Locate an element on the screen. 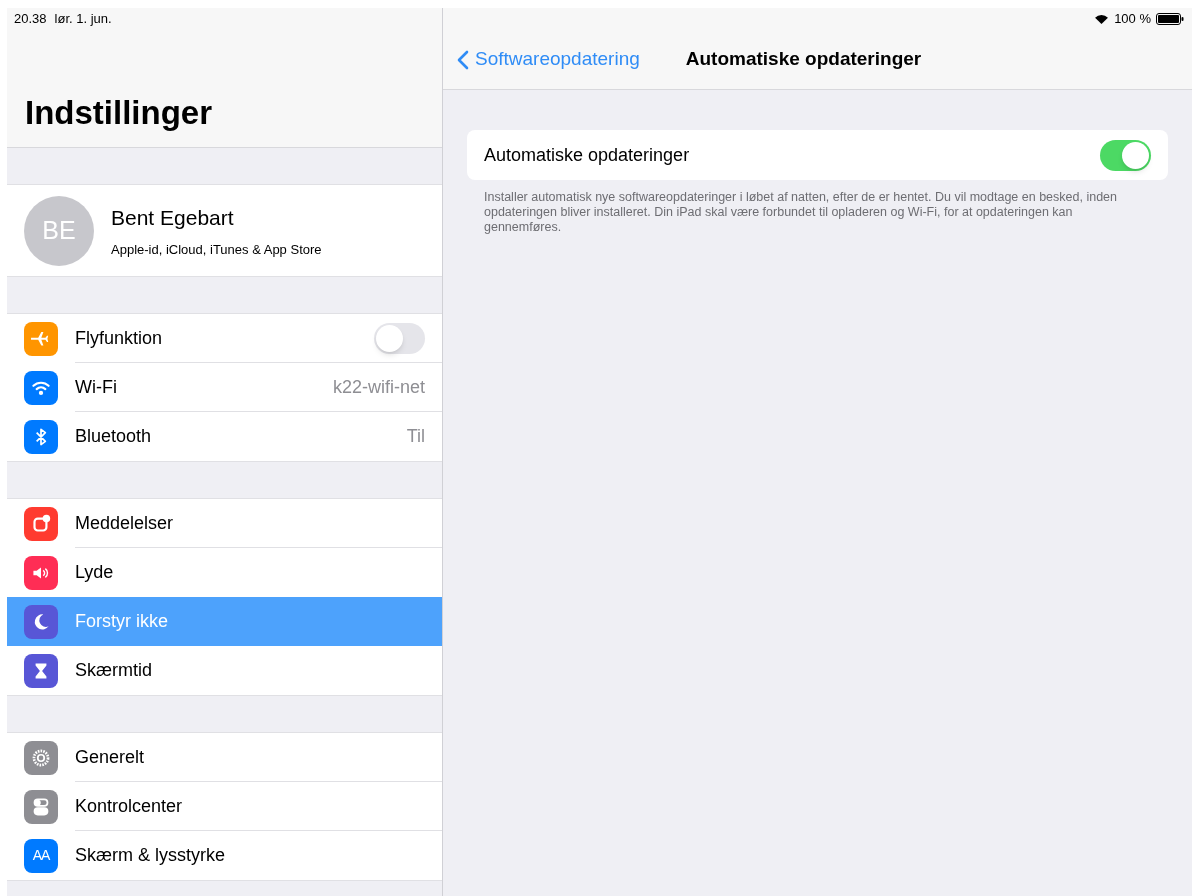 Image resolution: width=1192 pixels, height=896 pixels. row-label: Lyde is located at coordinates (95, 572).